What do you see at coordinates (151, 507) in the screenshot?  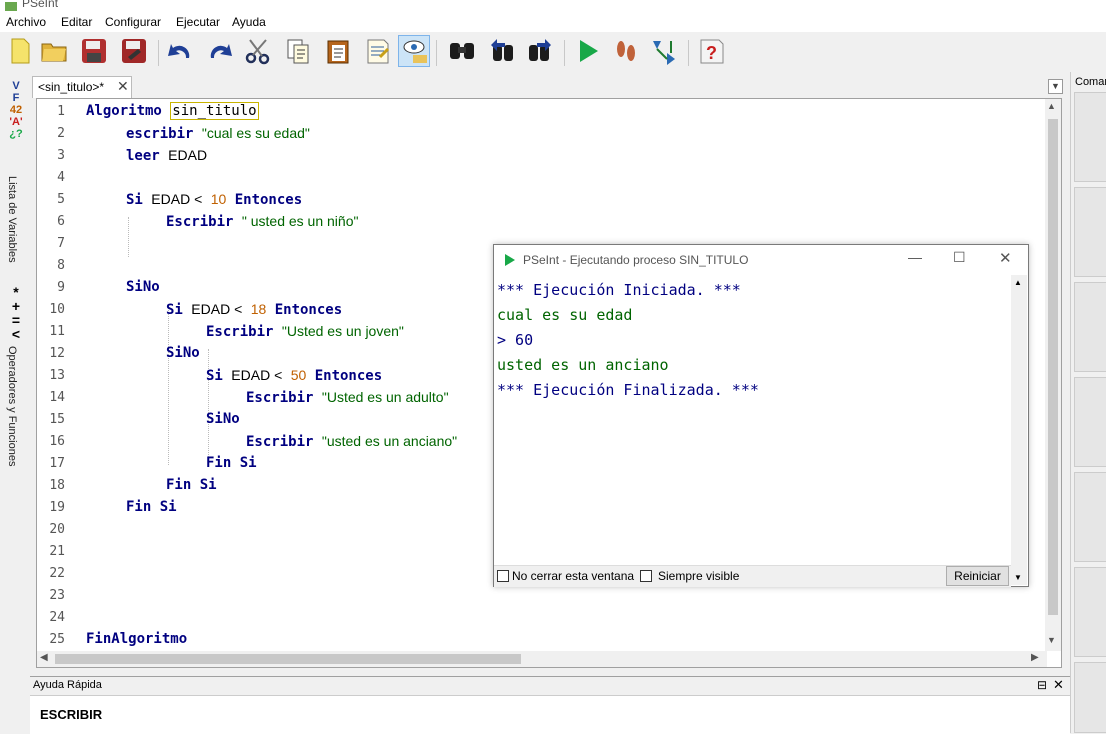 I see `code-line-19: Fin Si` at bounding box center [151, 507].